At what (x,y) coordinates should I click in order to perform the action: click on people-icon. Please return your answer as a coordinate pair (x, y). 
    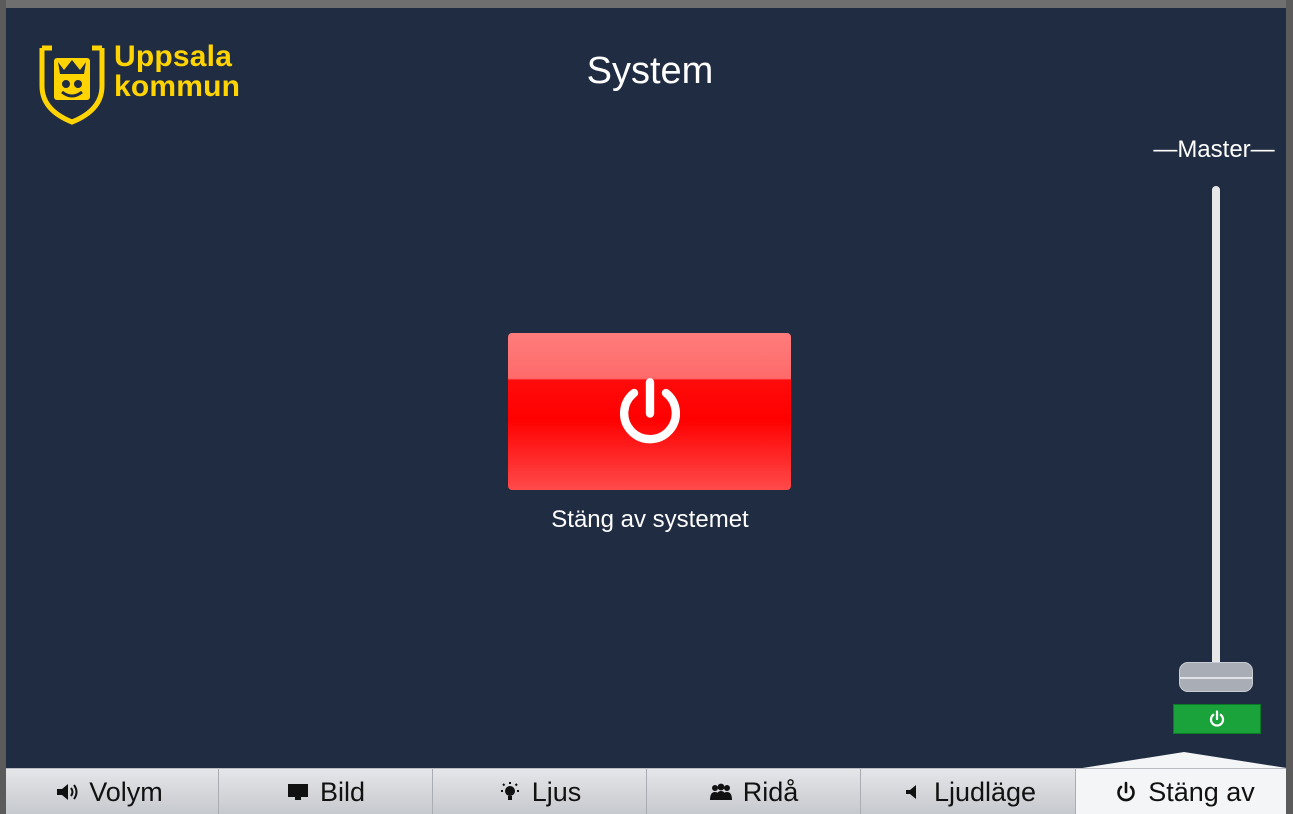
    Looking at the image, I should click on (720, 791).